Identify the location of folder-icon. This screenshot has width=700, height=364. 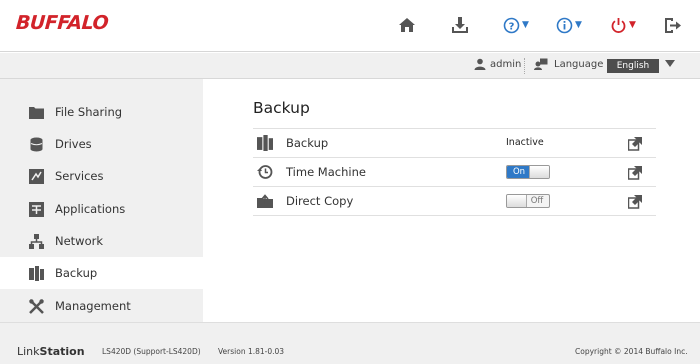
(36, 112).